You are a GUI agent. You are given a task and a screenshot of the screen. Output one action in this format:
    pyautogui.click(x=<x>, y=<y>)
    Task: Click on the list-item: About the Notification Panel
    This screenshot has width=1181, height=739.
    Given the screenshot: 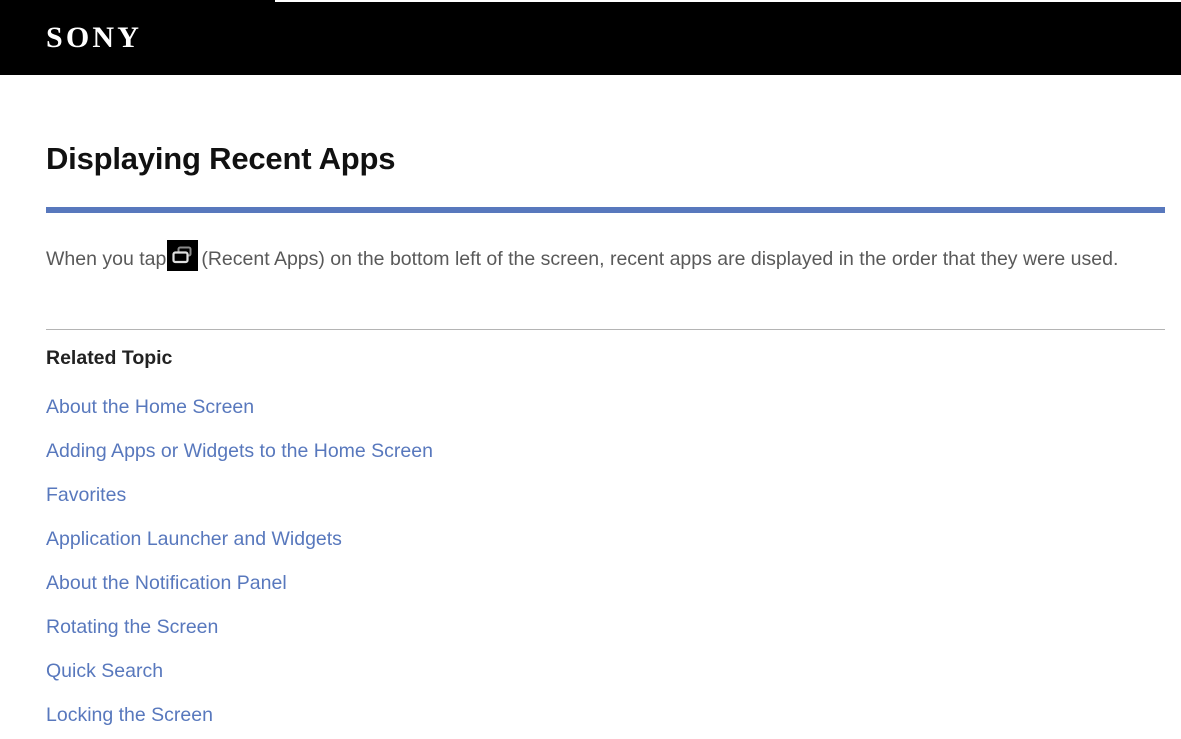 What is the action you would take?
    pyautogui.click(x=605, y=583)
    